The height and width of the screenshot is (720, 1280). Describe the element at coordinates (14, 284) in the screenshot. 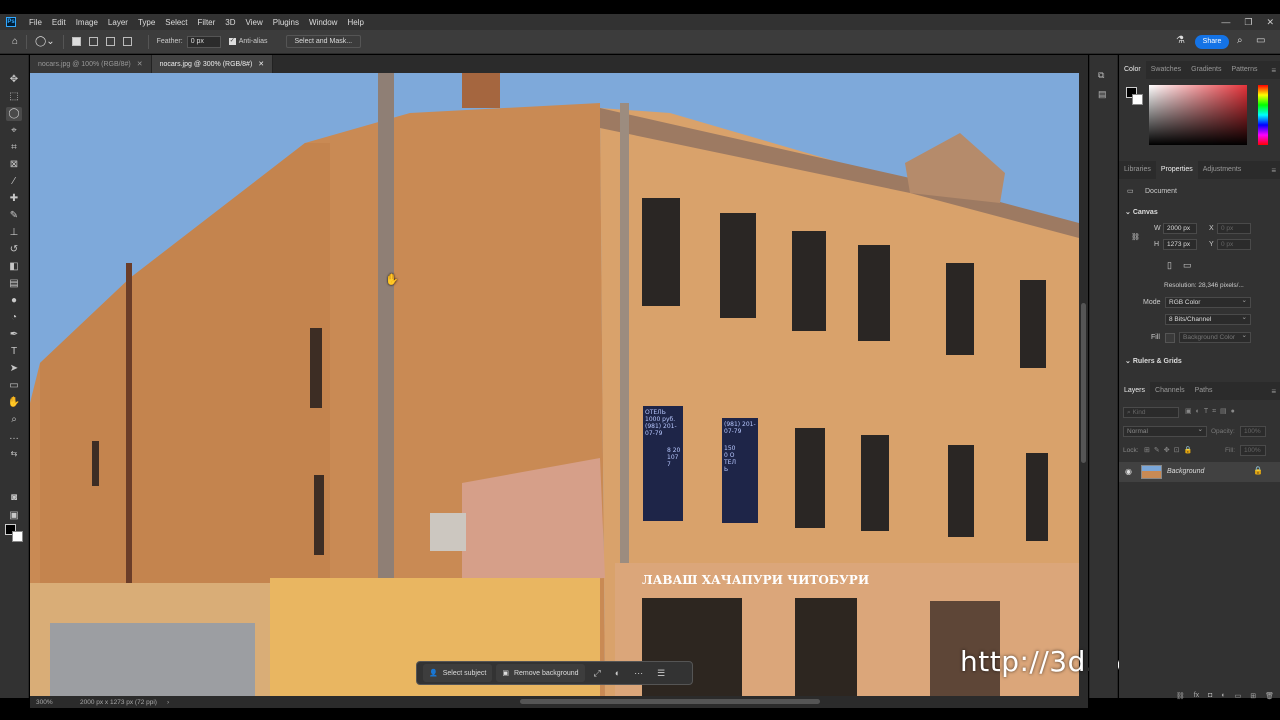

I see `gradient-tool-icon: ▤` at that location.